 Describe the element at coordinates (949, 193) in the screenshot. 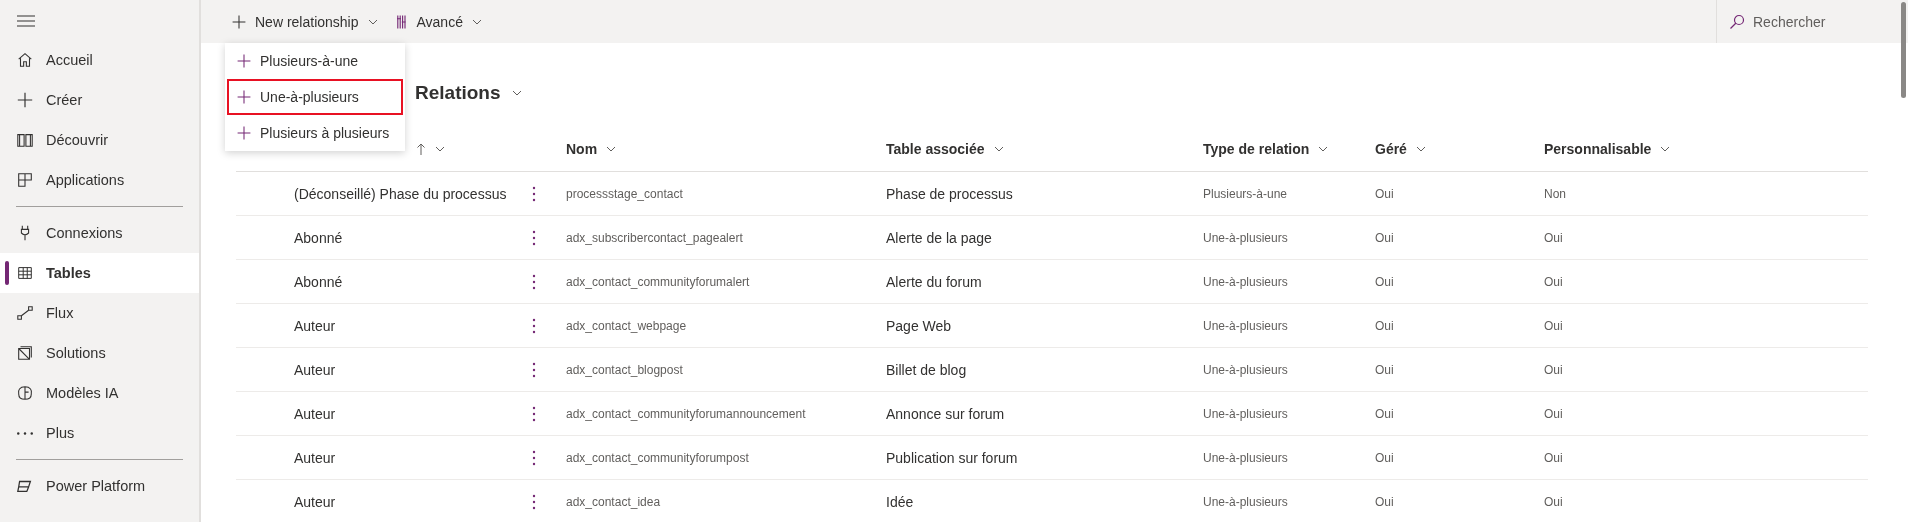

I see `table-cell: Phase de processus` at that location.